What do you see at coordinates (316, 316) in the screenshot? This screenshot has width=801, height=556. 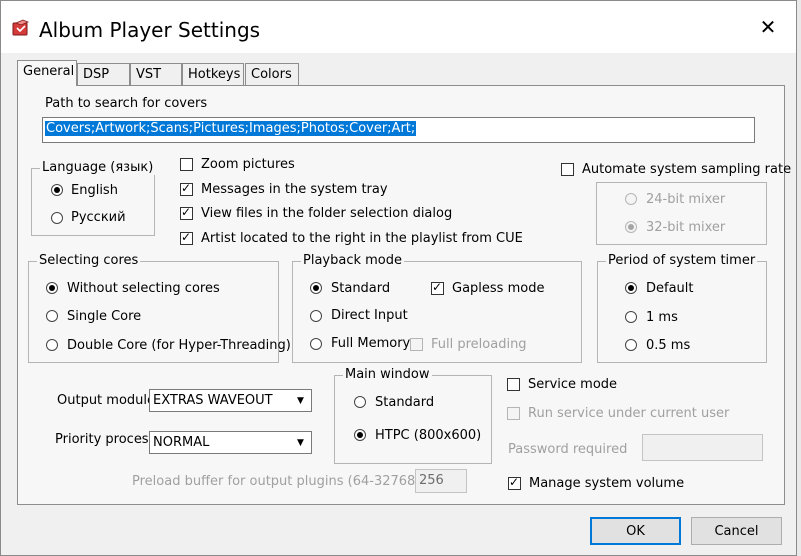 I see `playback-direct-radio` at bounding box center [316, 316].